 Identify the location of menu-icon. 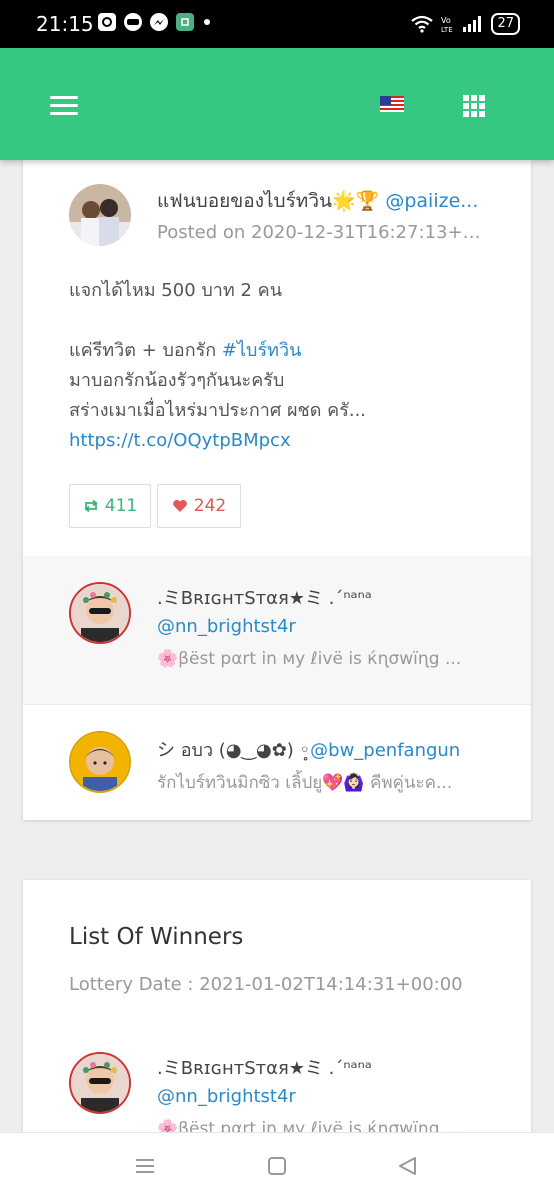
(64, 106).